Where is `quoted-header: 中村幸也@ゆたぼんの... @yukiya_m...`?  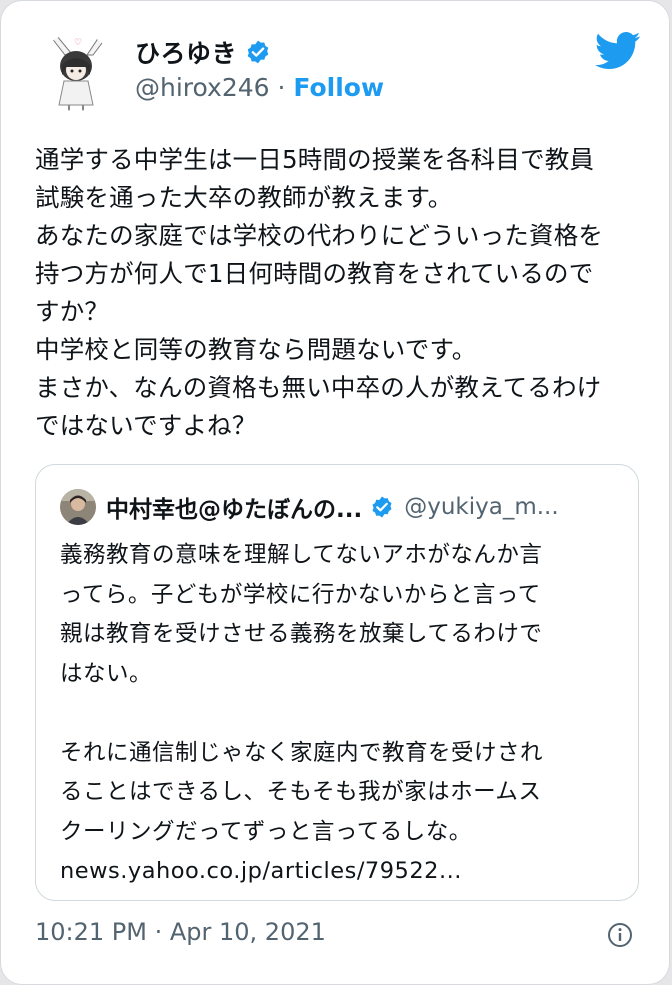 quoted-header: 中村幸也@ゆたぼんの... @yukiya_m... is located at coordinates (332, 507).